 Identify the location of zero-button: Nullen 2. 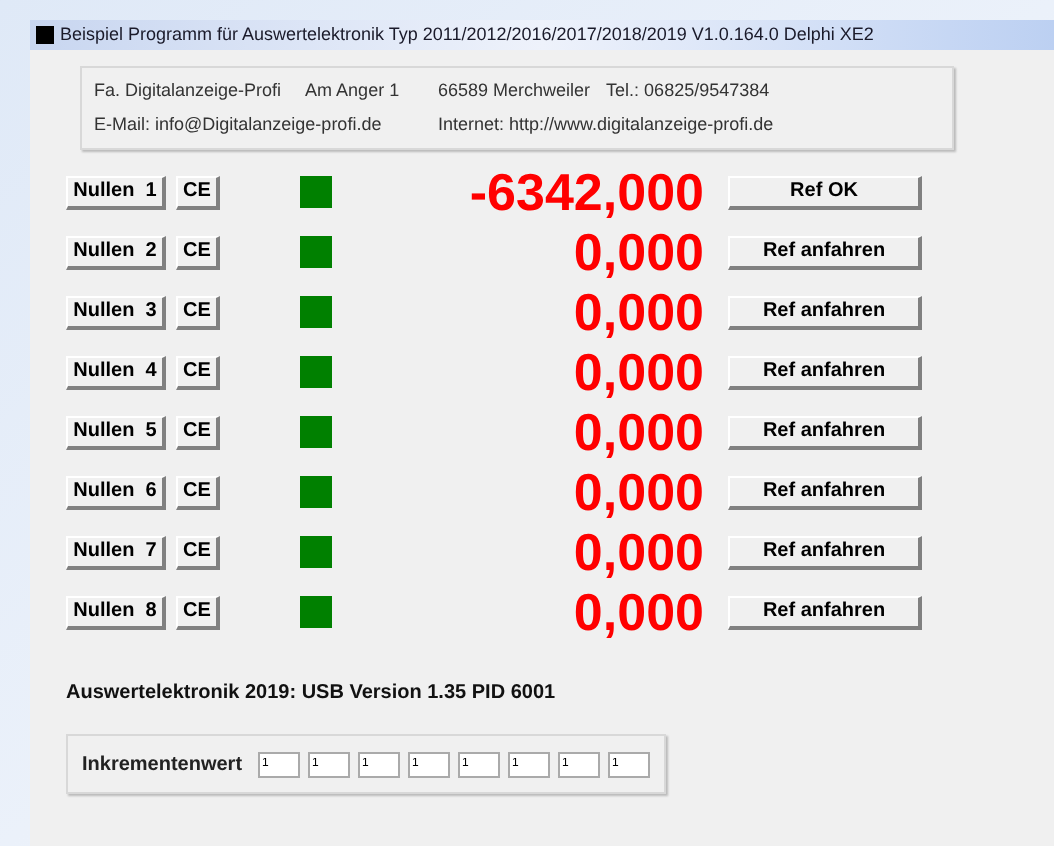
(116, 252).